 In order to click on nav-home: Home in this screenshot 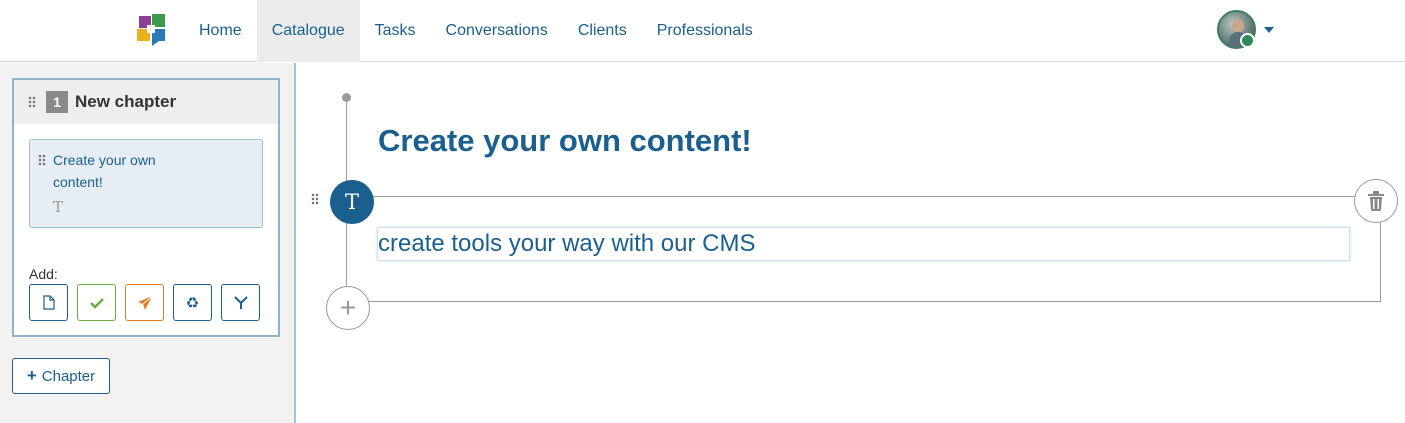, I will do `click(220, 31)`.